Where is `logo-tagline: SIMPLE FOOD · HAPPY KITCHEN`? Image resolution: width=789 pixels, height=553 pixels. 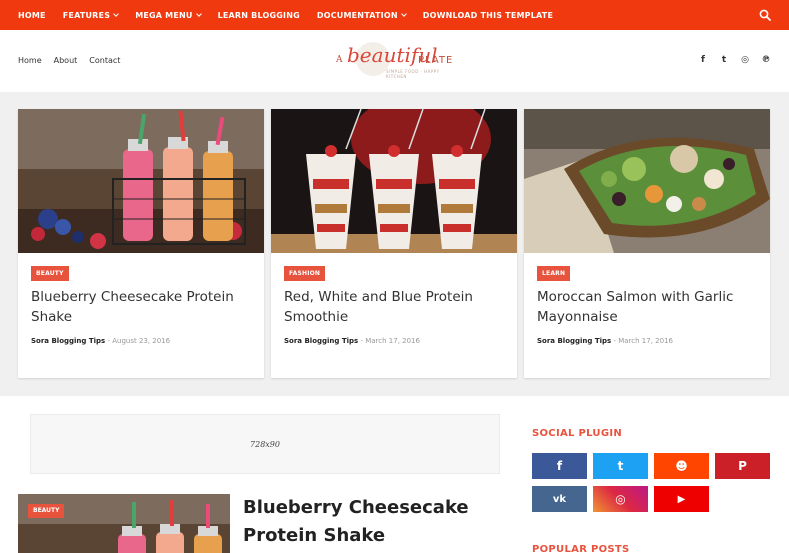
logo-tagline: SIMPLE FOOD · HAPPY KITCHEN is located at coordinates (413, 74).